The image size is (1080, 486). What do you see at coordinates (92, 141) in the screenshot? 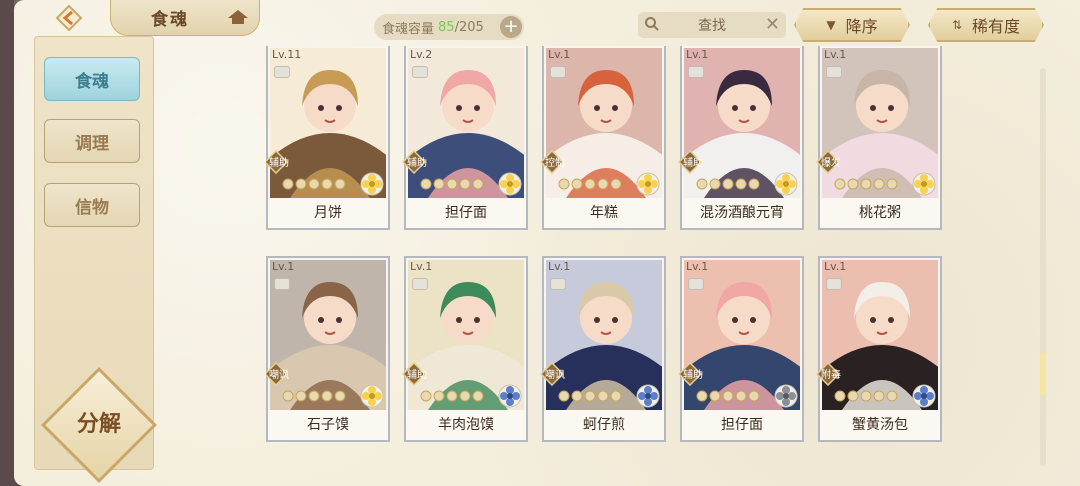
I see `tab-cooking: 调理` at bounding box center [92, 141].